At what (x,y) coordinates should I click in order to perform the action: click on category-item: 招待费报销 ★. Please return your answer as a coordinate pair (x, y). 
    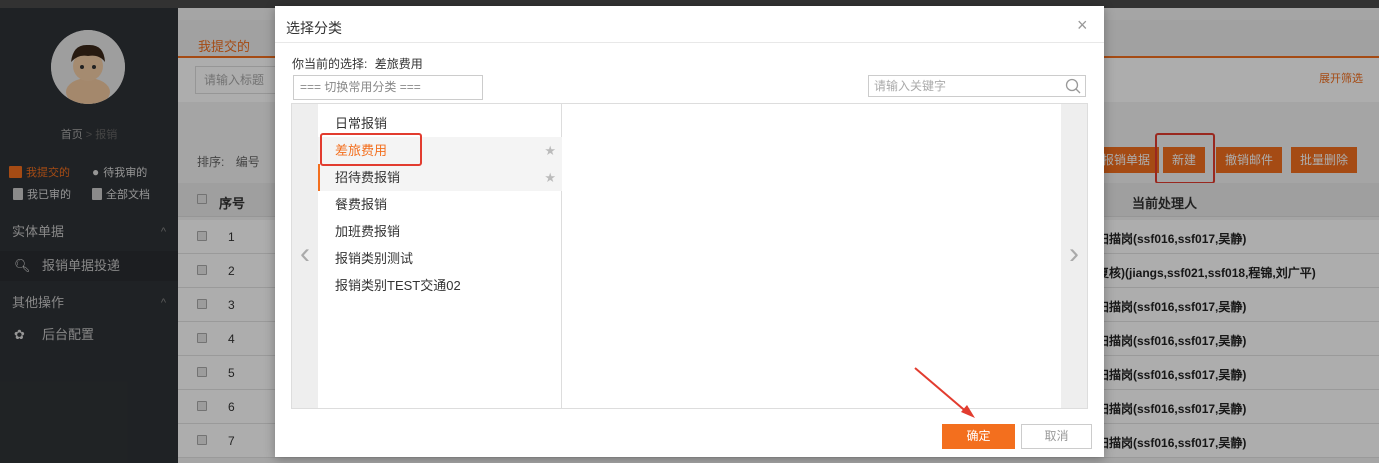
    Looking at the image, I should click on (440, 177).